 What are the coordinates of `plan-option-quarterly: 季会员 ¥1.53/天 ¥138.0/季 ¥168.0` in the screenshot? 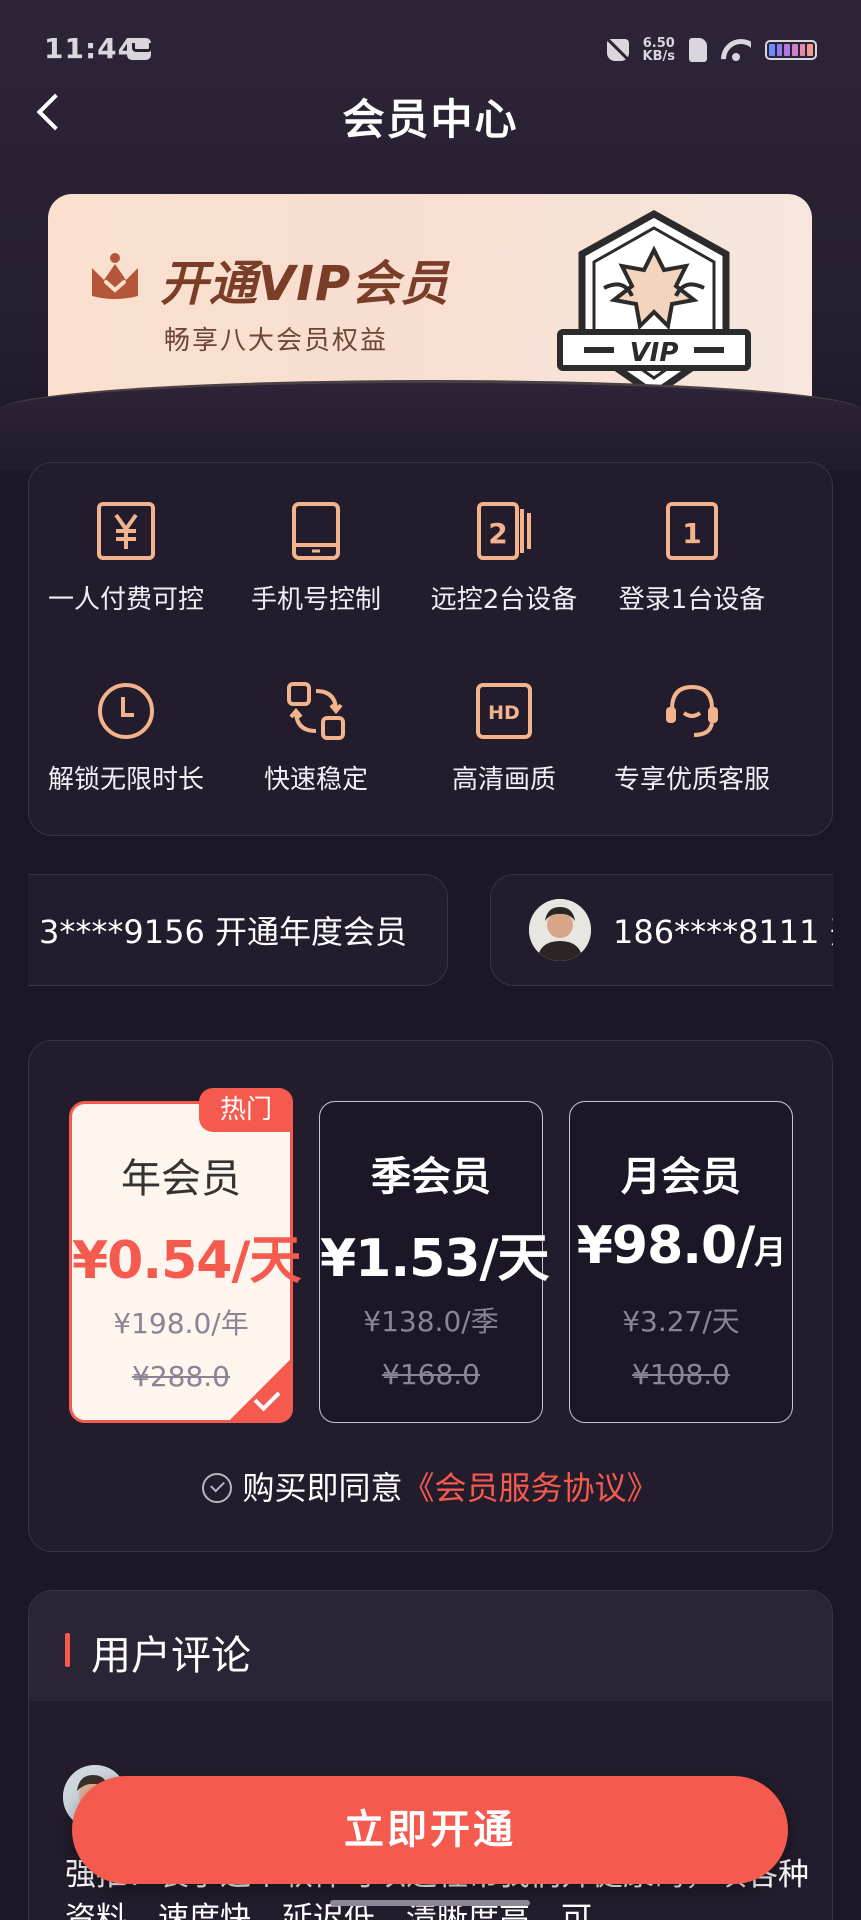 It's located at (434, 1262).